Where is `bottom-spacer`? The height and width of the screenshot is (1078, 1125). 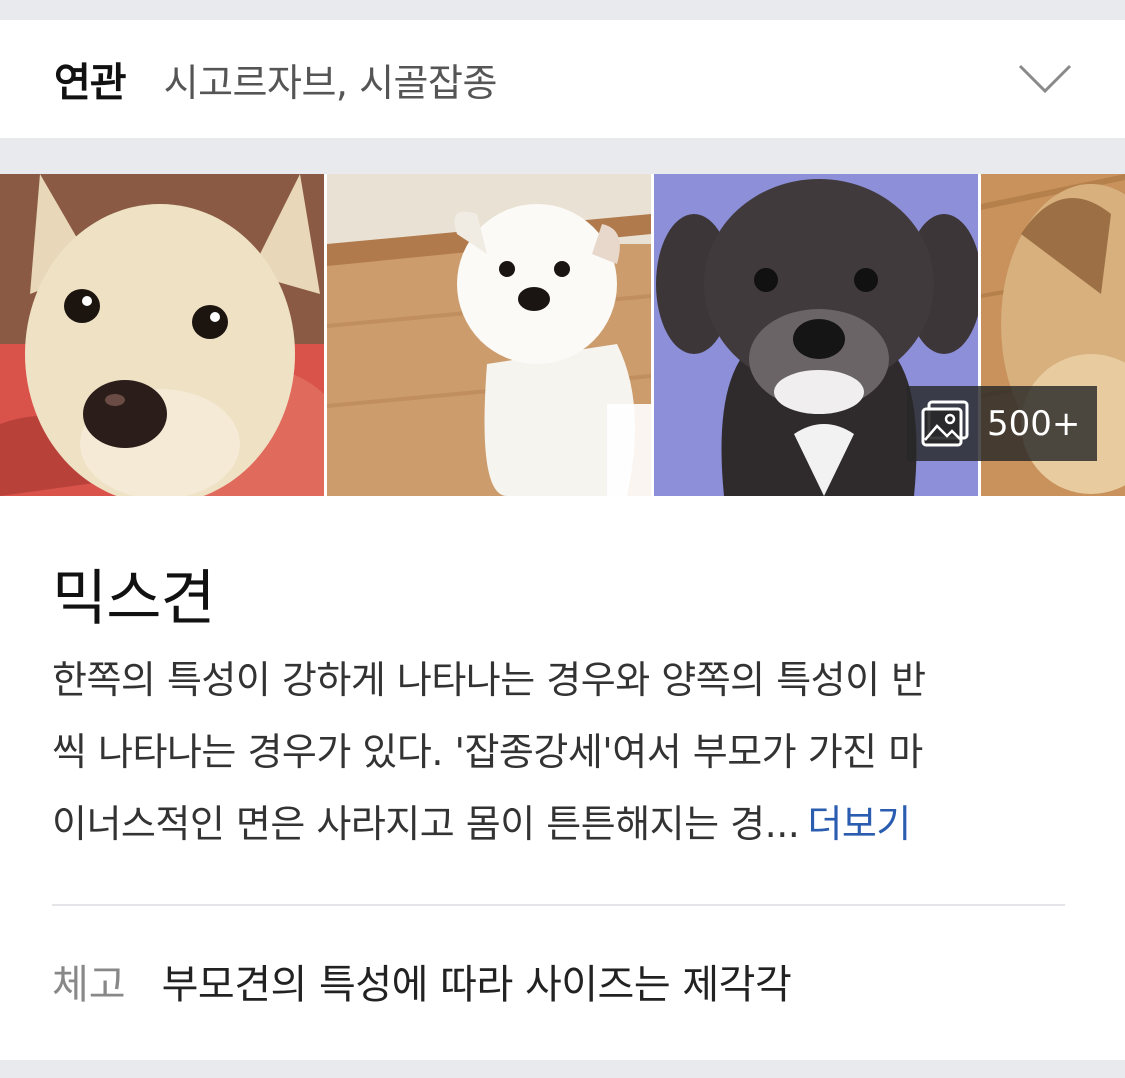
bottom-spacer is located at coordinates (562, 1069).